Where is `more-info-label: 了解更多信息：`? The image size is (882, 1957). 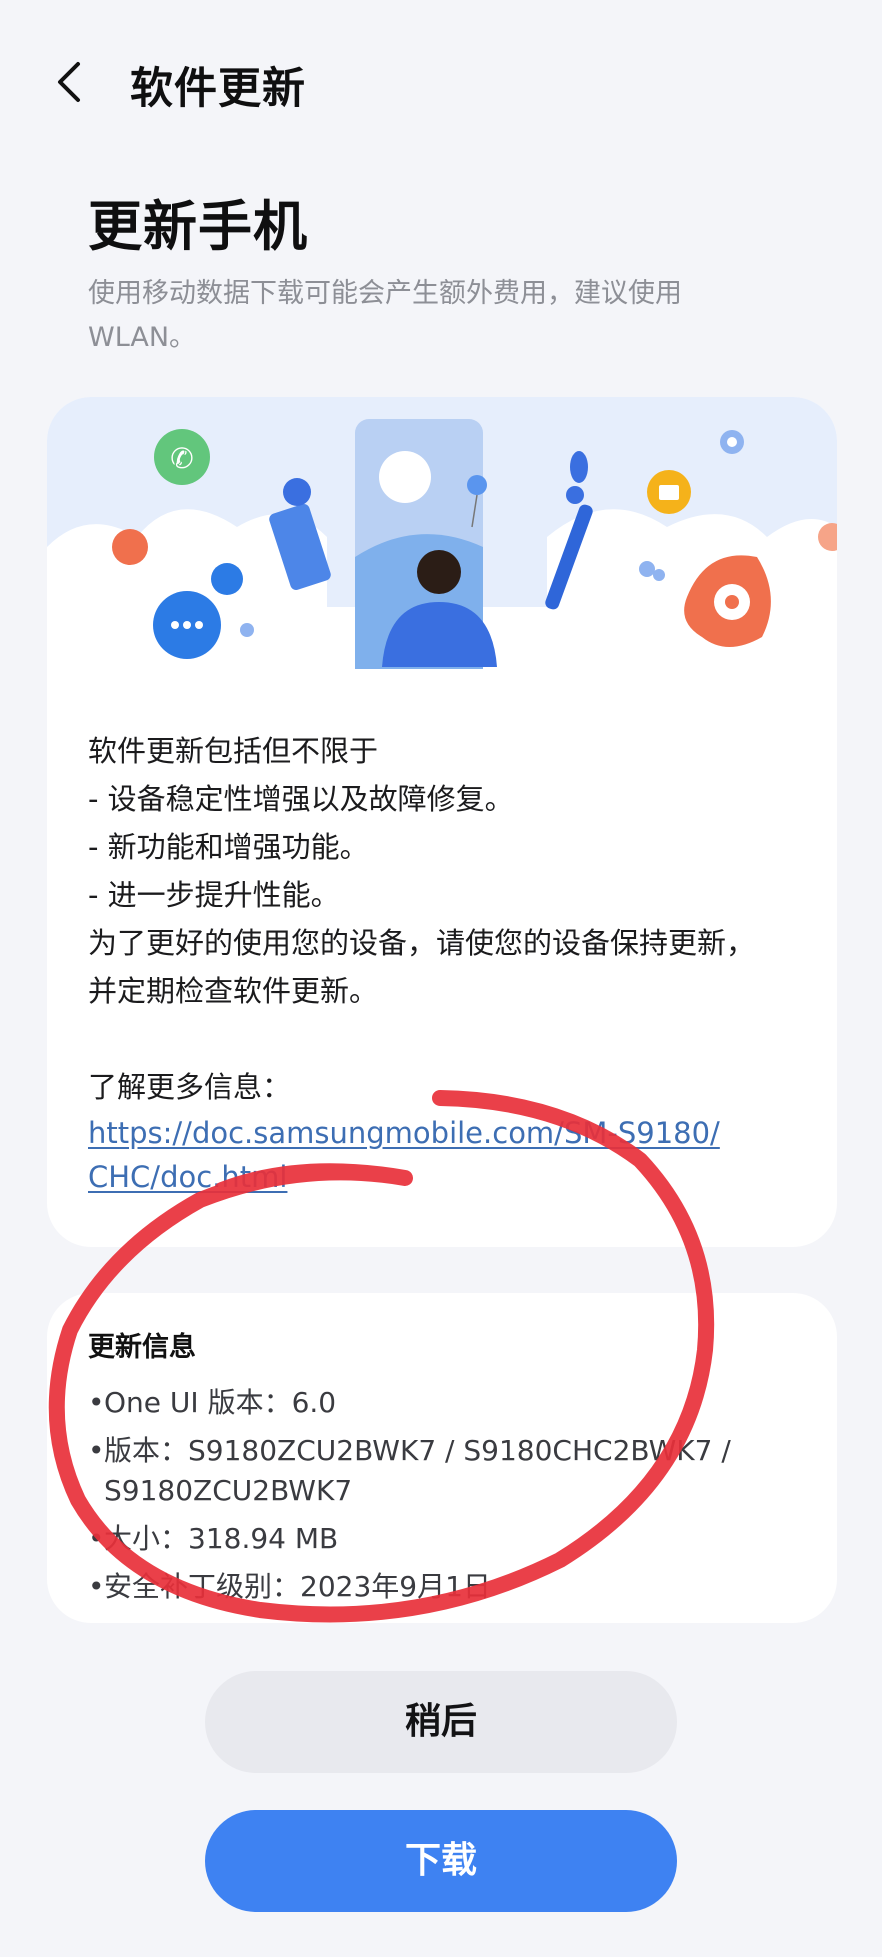
more-info-label: 了解更多信息： is located at coordinates (190, 1087).